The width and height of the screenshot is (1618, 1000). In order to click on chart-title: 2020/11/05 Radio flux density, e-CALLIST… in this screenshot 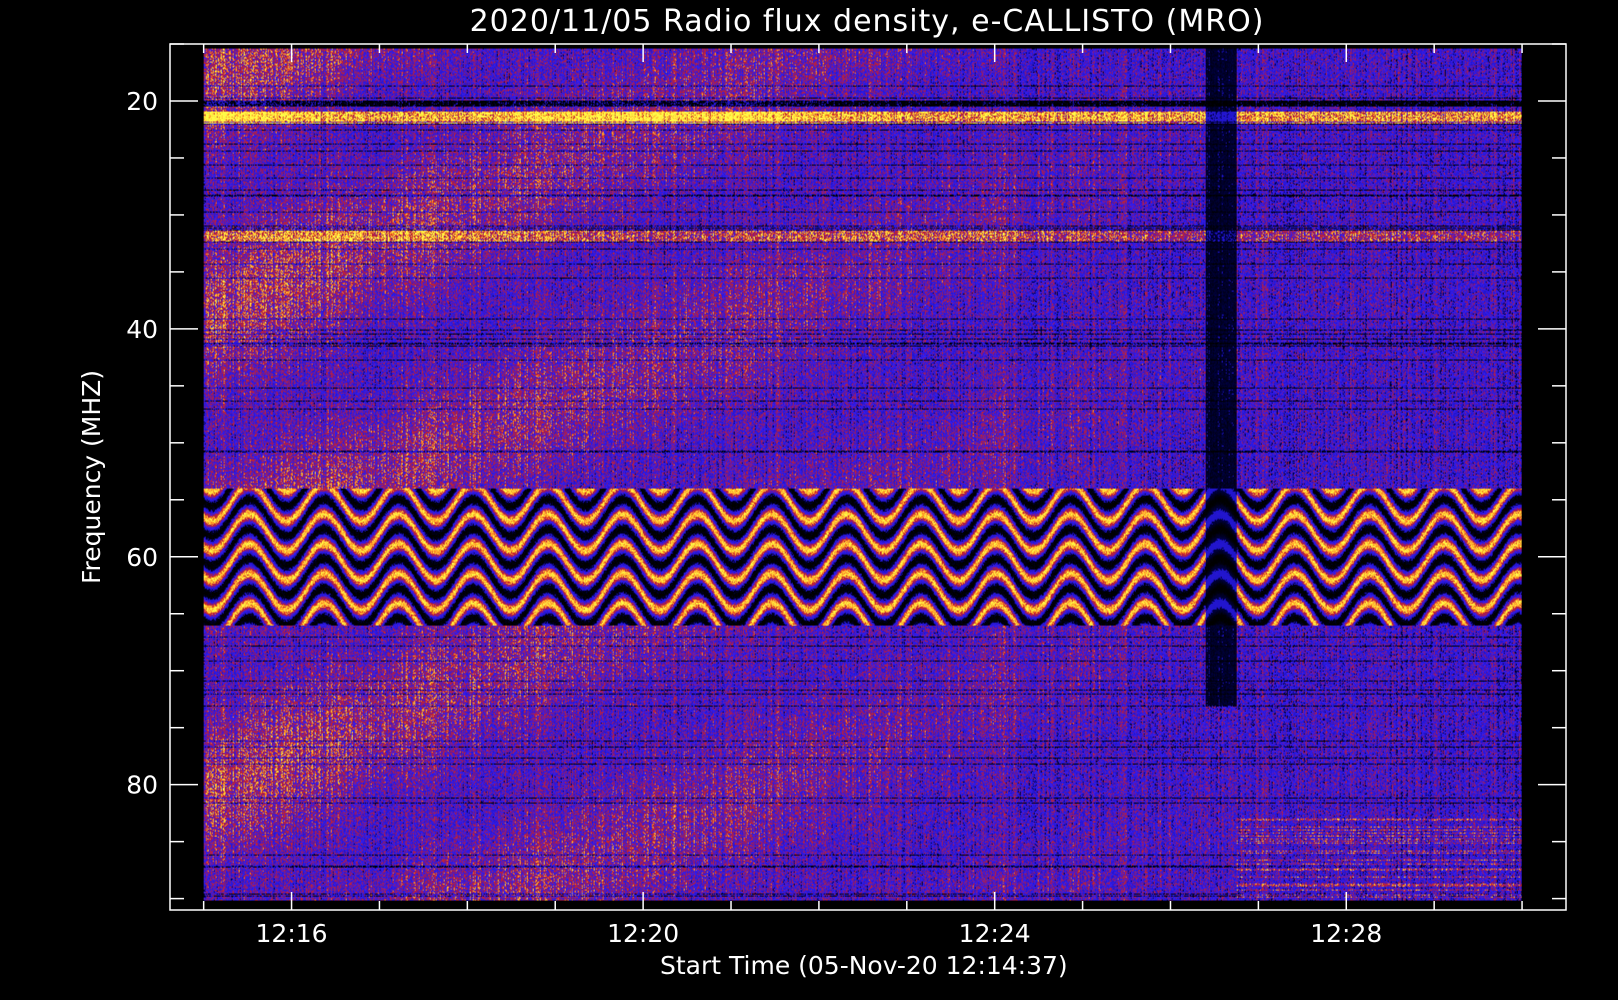, I will do `click(867, 21)`.